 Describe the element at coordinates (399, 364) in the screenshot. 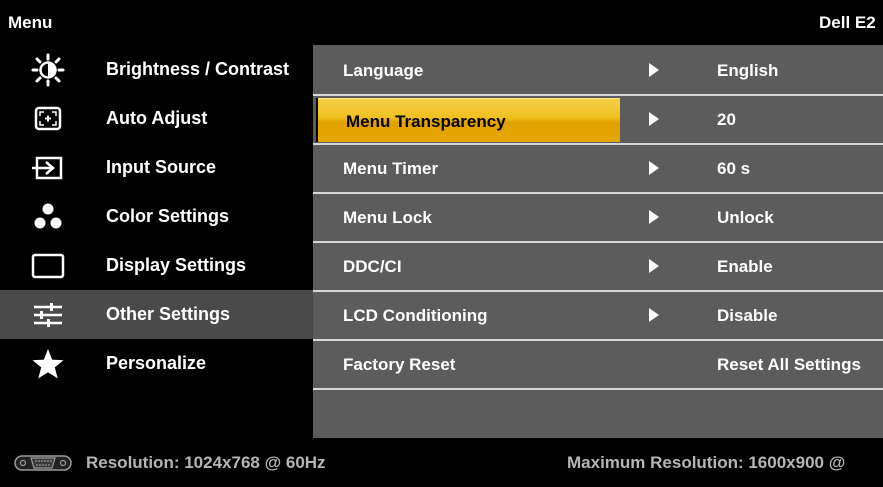

I see `row-label: Factory Reset` at that location.